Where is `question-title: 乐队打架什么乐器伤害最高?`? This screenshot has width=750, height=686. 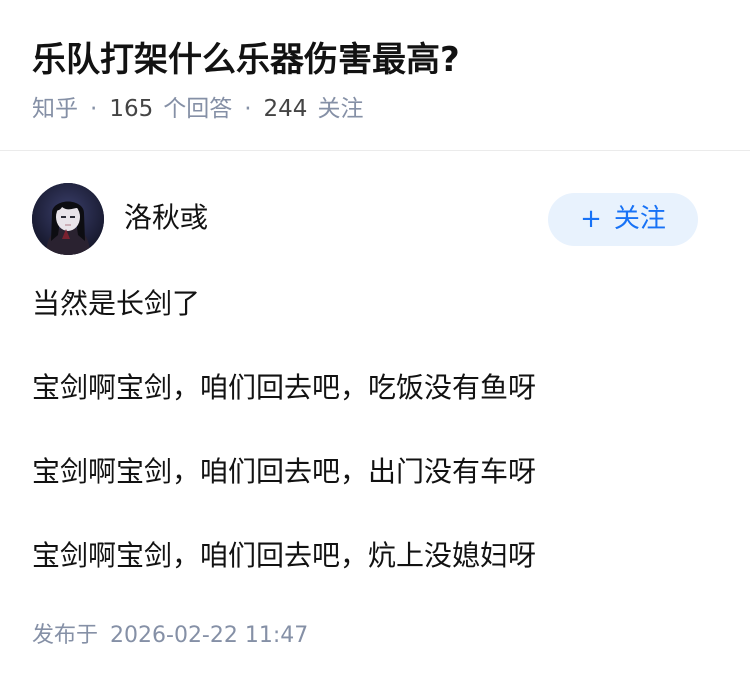
question-title: 乐队打架什么乐器伤害最高? is located at coordinates (246, 60).